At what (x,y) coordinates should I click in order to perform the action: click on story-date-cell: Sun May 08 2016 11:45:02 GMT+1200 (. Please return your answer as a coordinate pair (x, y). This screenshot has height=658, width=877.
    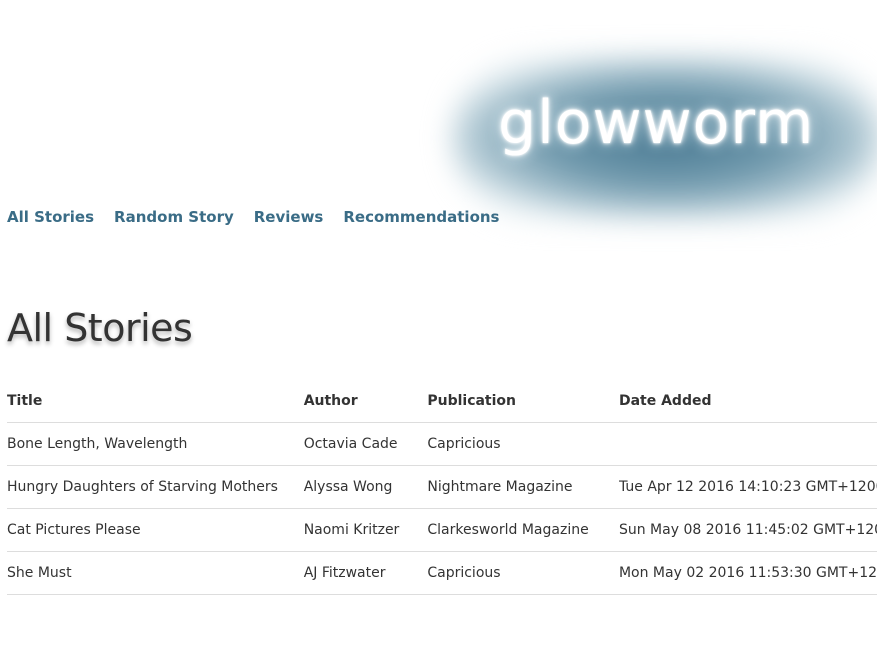
    Looking at the image, I should click on (747, 530).